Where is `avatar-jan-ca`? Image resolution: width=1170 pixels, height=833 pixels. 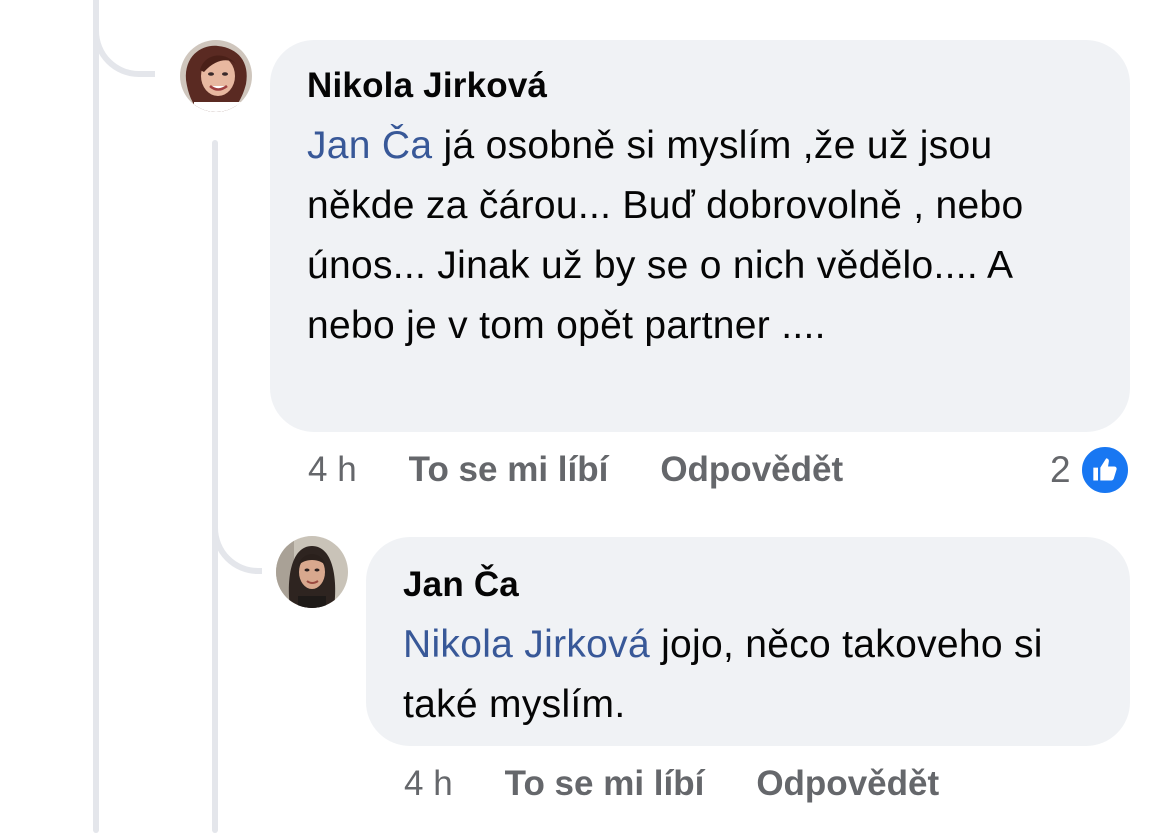
avatar-jan-ca is located at coordinates (312, 572).